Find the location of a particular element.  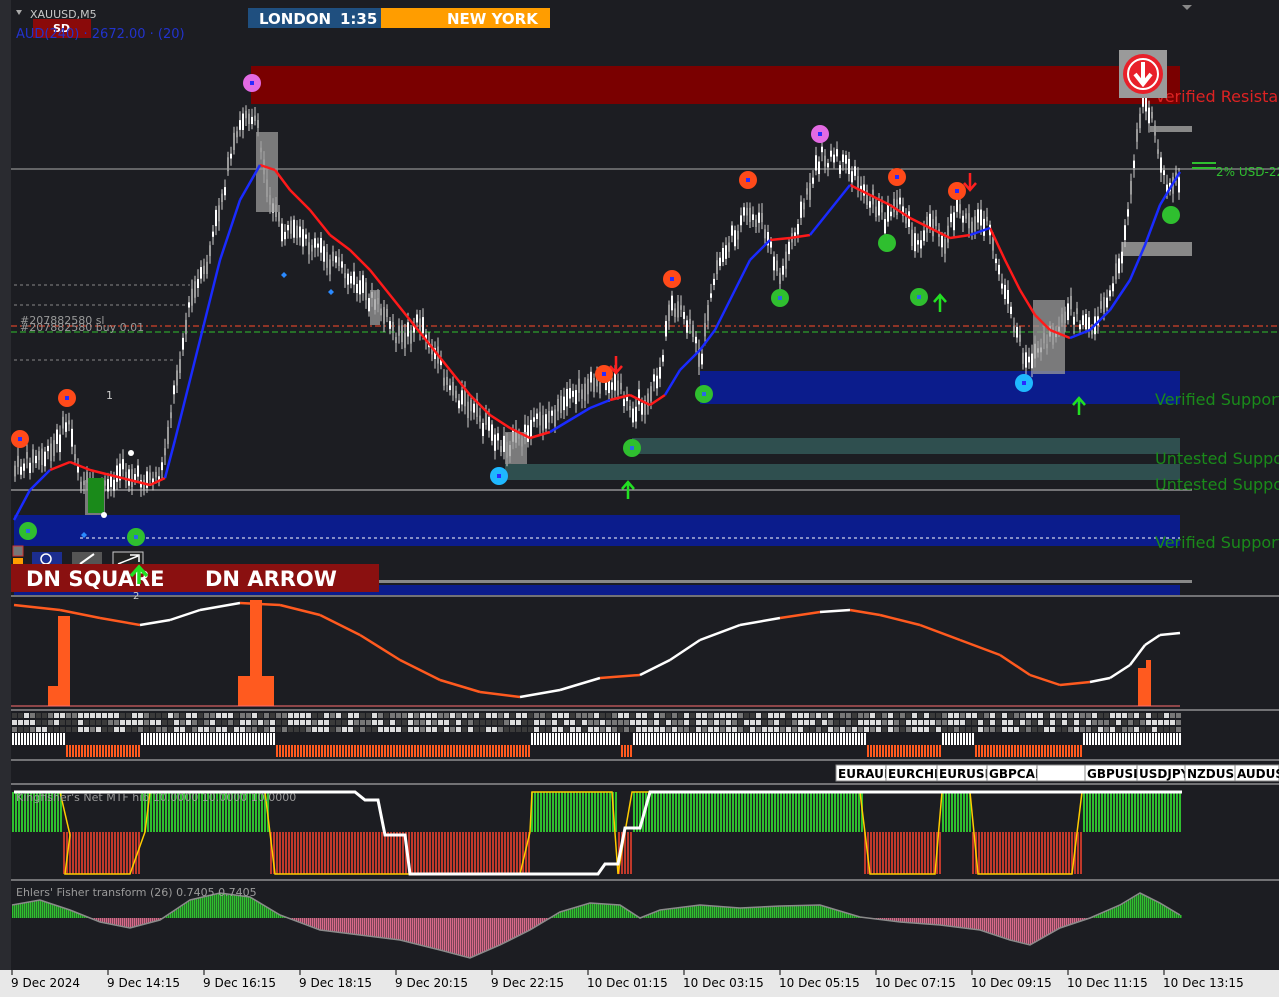

gray-marker is located at coordinates (1157, 249).